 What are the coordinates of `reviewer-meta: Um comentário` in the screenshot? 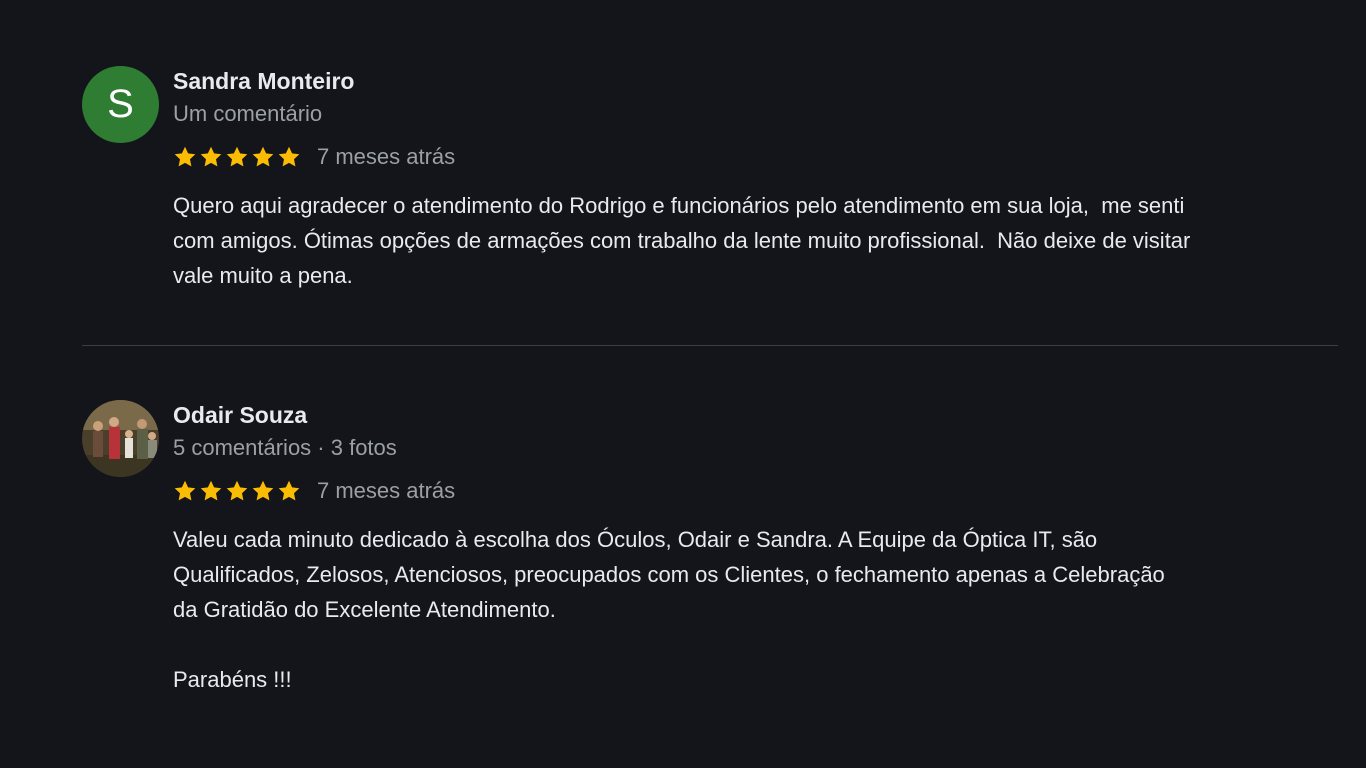 It's located at (248, 113).